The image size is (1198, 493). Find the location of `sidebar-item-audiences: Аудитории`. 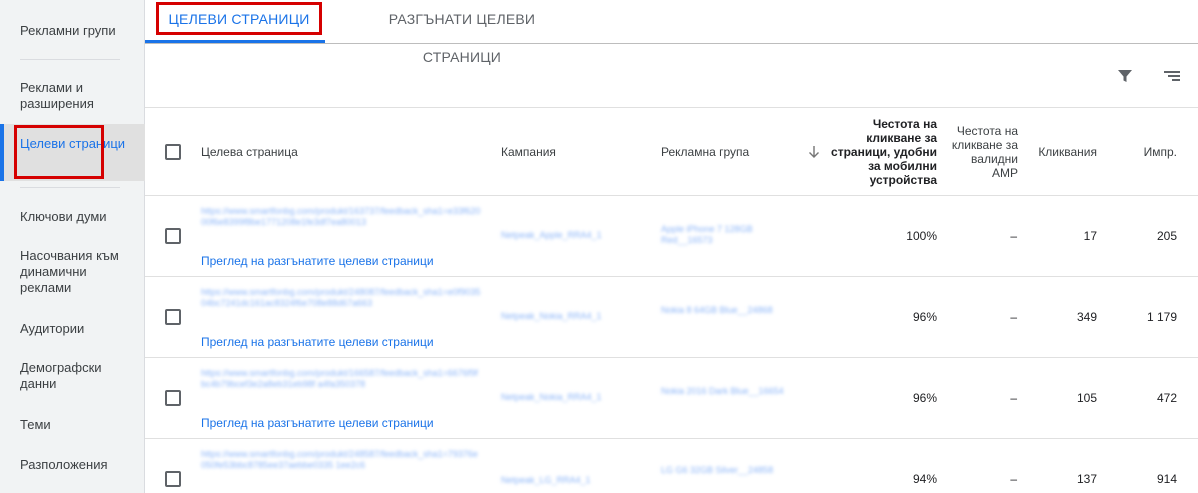

sidebar-item-audiences: Аудитории is located at coordinates (72, 329).